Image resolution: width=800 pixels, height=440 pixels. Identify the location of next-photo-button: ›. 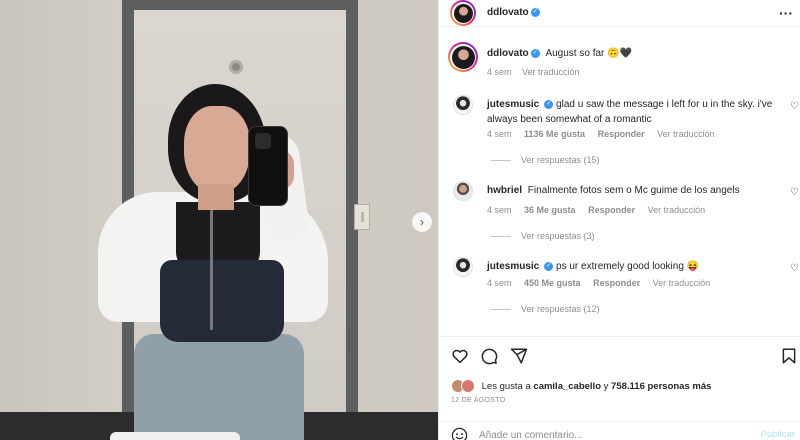
(422, 222).